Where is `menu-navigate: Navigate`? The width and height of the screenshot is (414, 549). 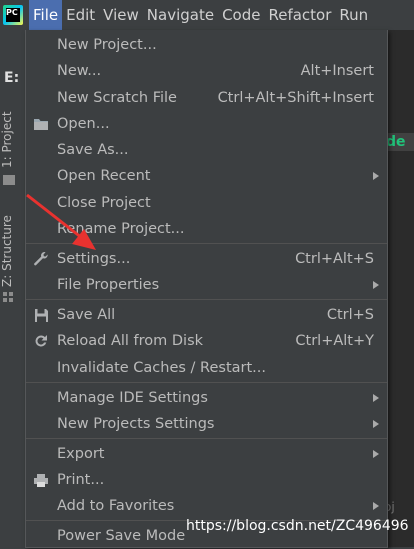 menu-navigate: Navigate is located at coordinates (180, 15).